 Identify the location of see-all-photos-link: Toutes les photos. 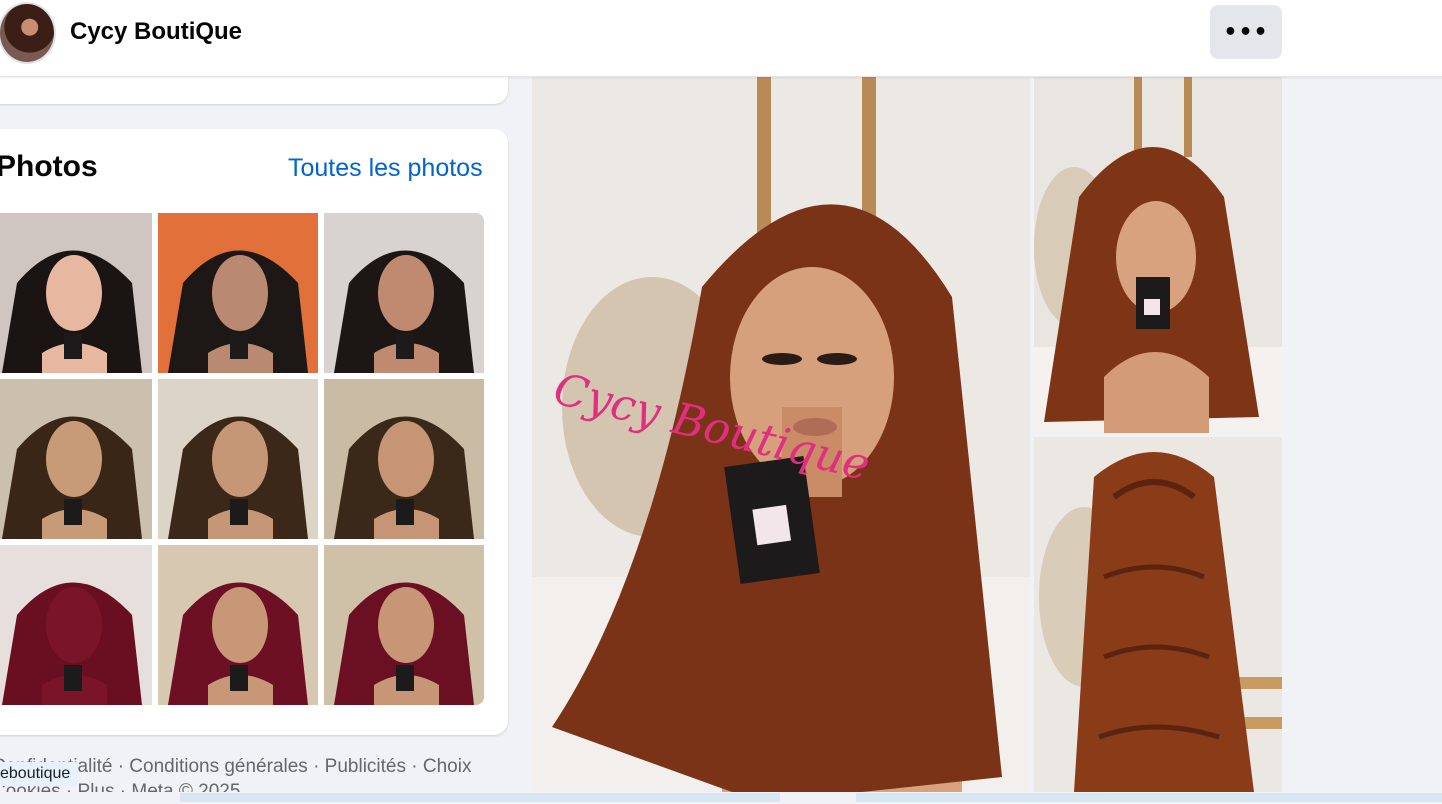
(385, 168).